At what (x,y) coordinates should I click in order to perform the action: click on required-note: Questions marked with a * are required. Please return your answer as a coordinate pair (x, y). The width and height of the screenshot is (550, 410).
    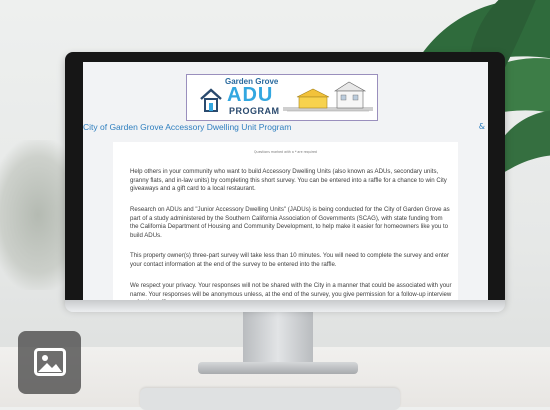
    Looking at the image, I should click on (285, 152).